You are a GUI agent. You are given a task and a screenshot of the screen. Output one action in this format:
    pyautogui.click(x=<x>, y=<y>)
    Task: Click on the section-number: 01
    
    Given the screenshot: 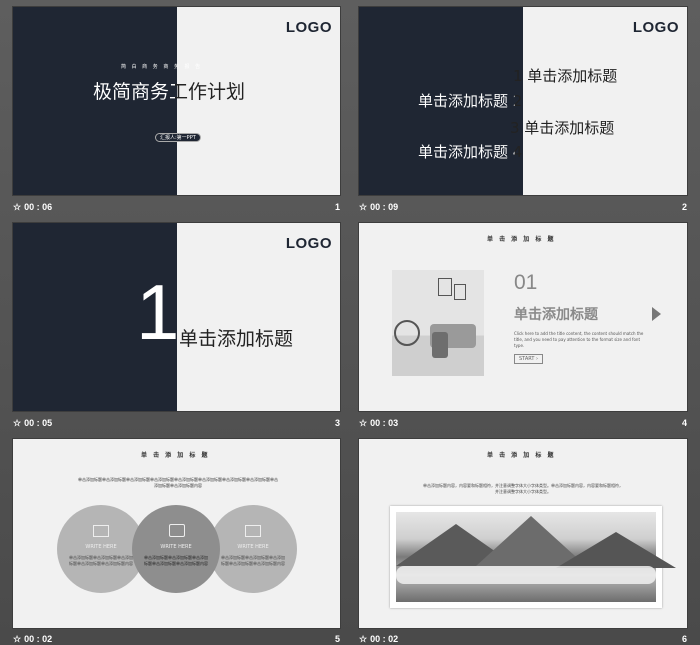 What is the action you would take?
    pyautogui.click(x=526, y=282)
    